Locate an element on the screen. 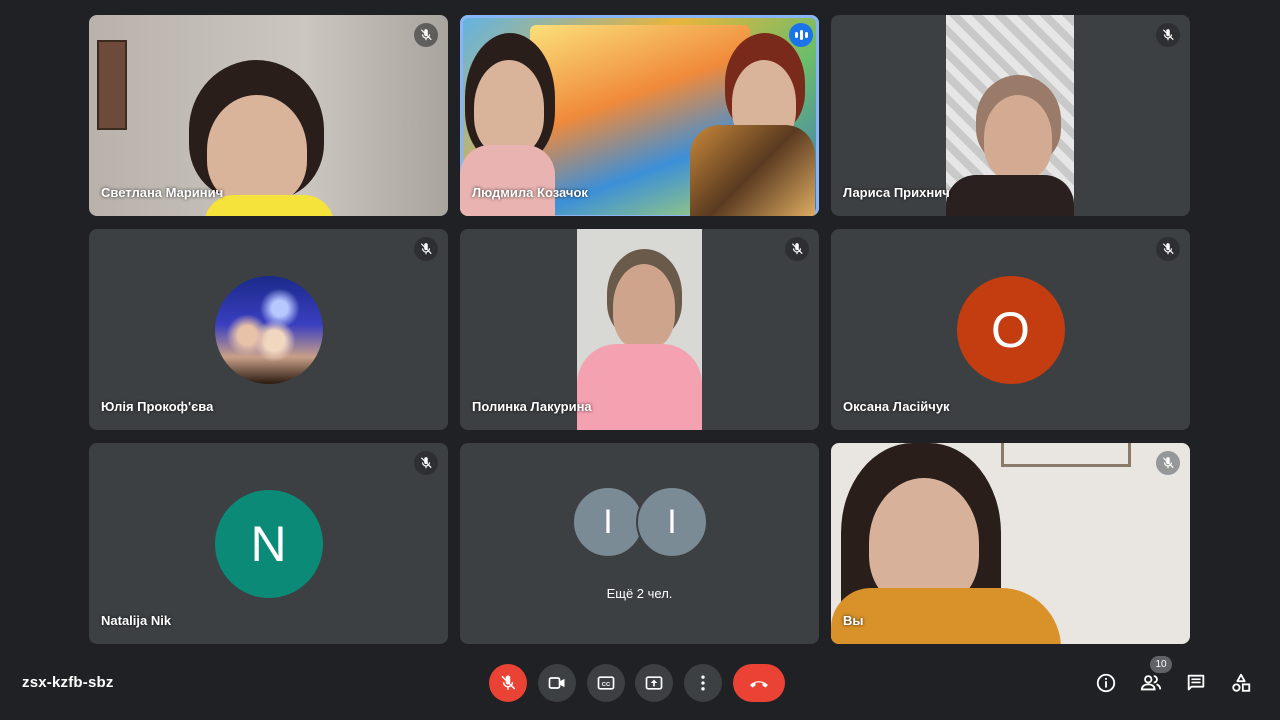 The image size is (1280, 720). end-call-icon is located at coordinates (759, 684).